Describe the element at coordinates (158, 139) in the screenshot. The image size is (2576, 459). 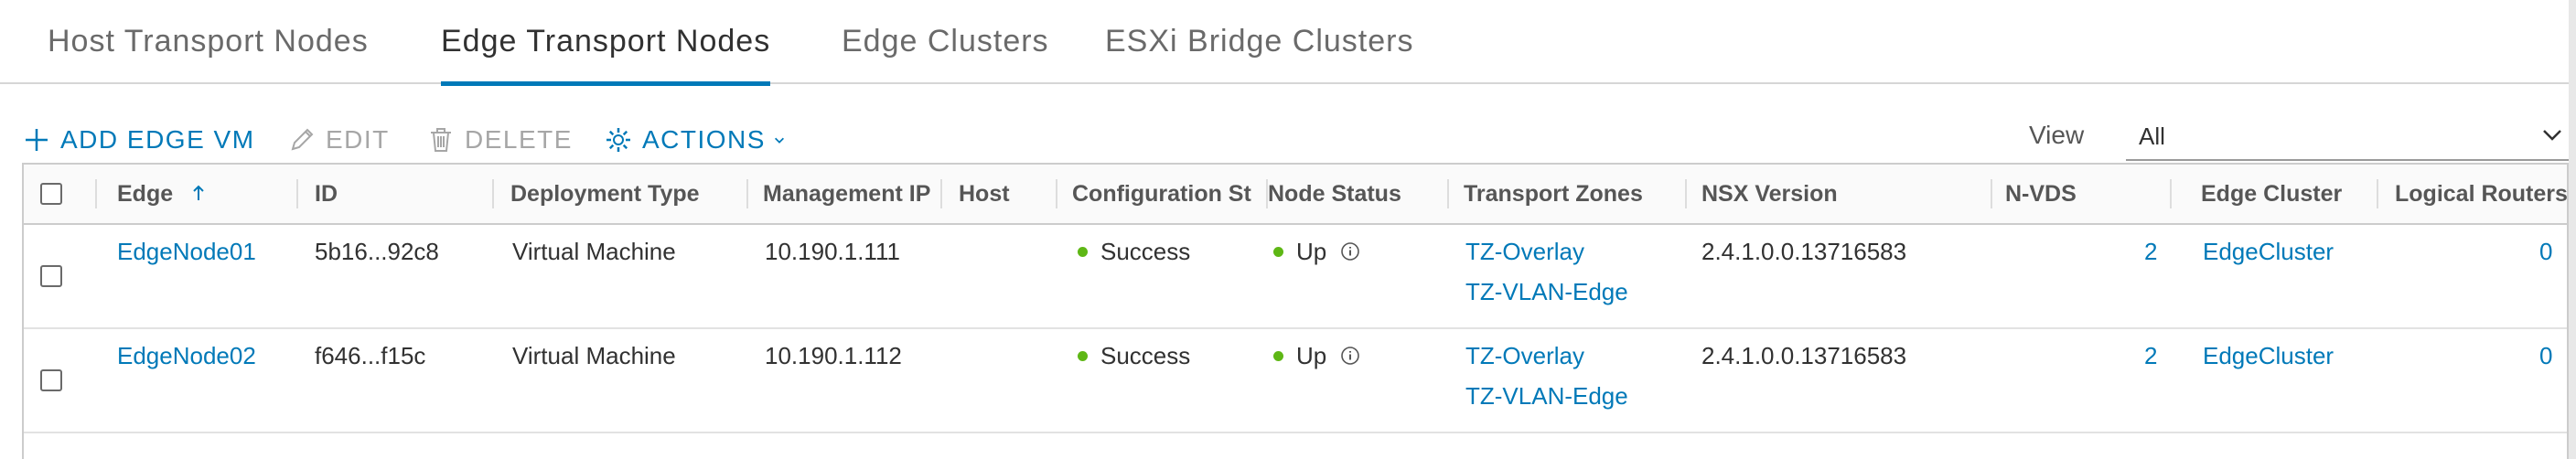
I see `add-edge-vm-label: ADD EDGE VM` at that location.